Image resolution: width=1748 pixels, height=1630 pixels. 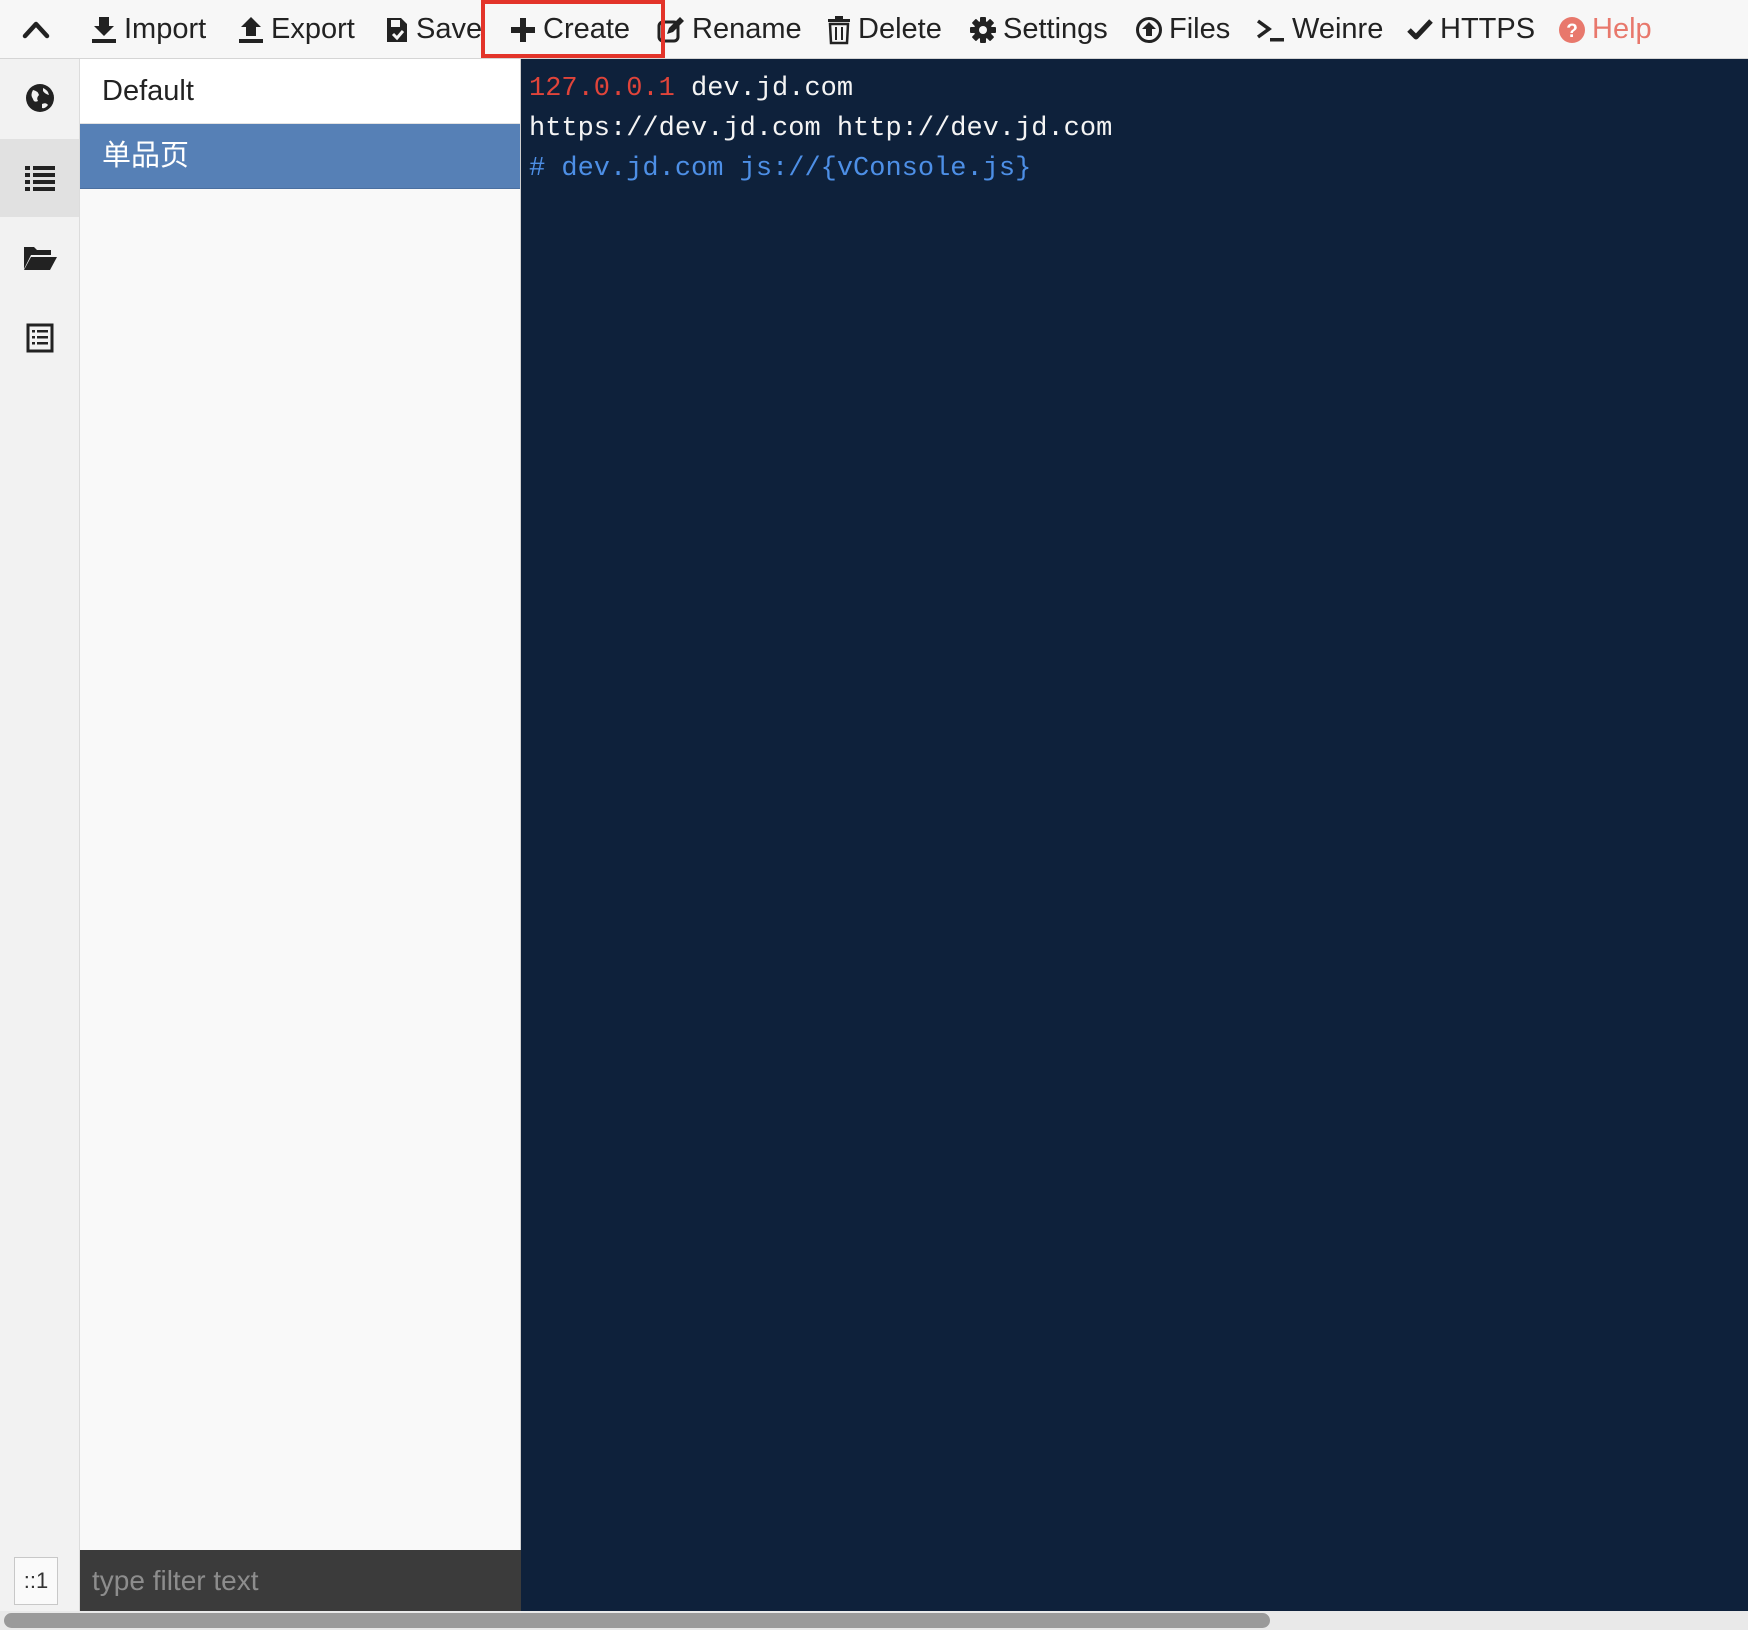 I want to click on trash-icon, so click(x=839, y=29).